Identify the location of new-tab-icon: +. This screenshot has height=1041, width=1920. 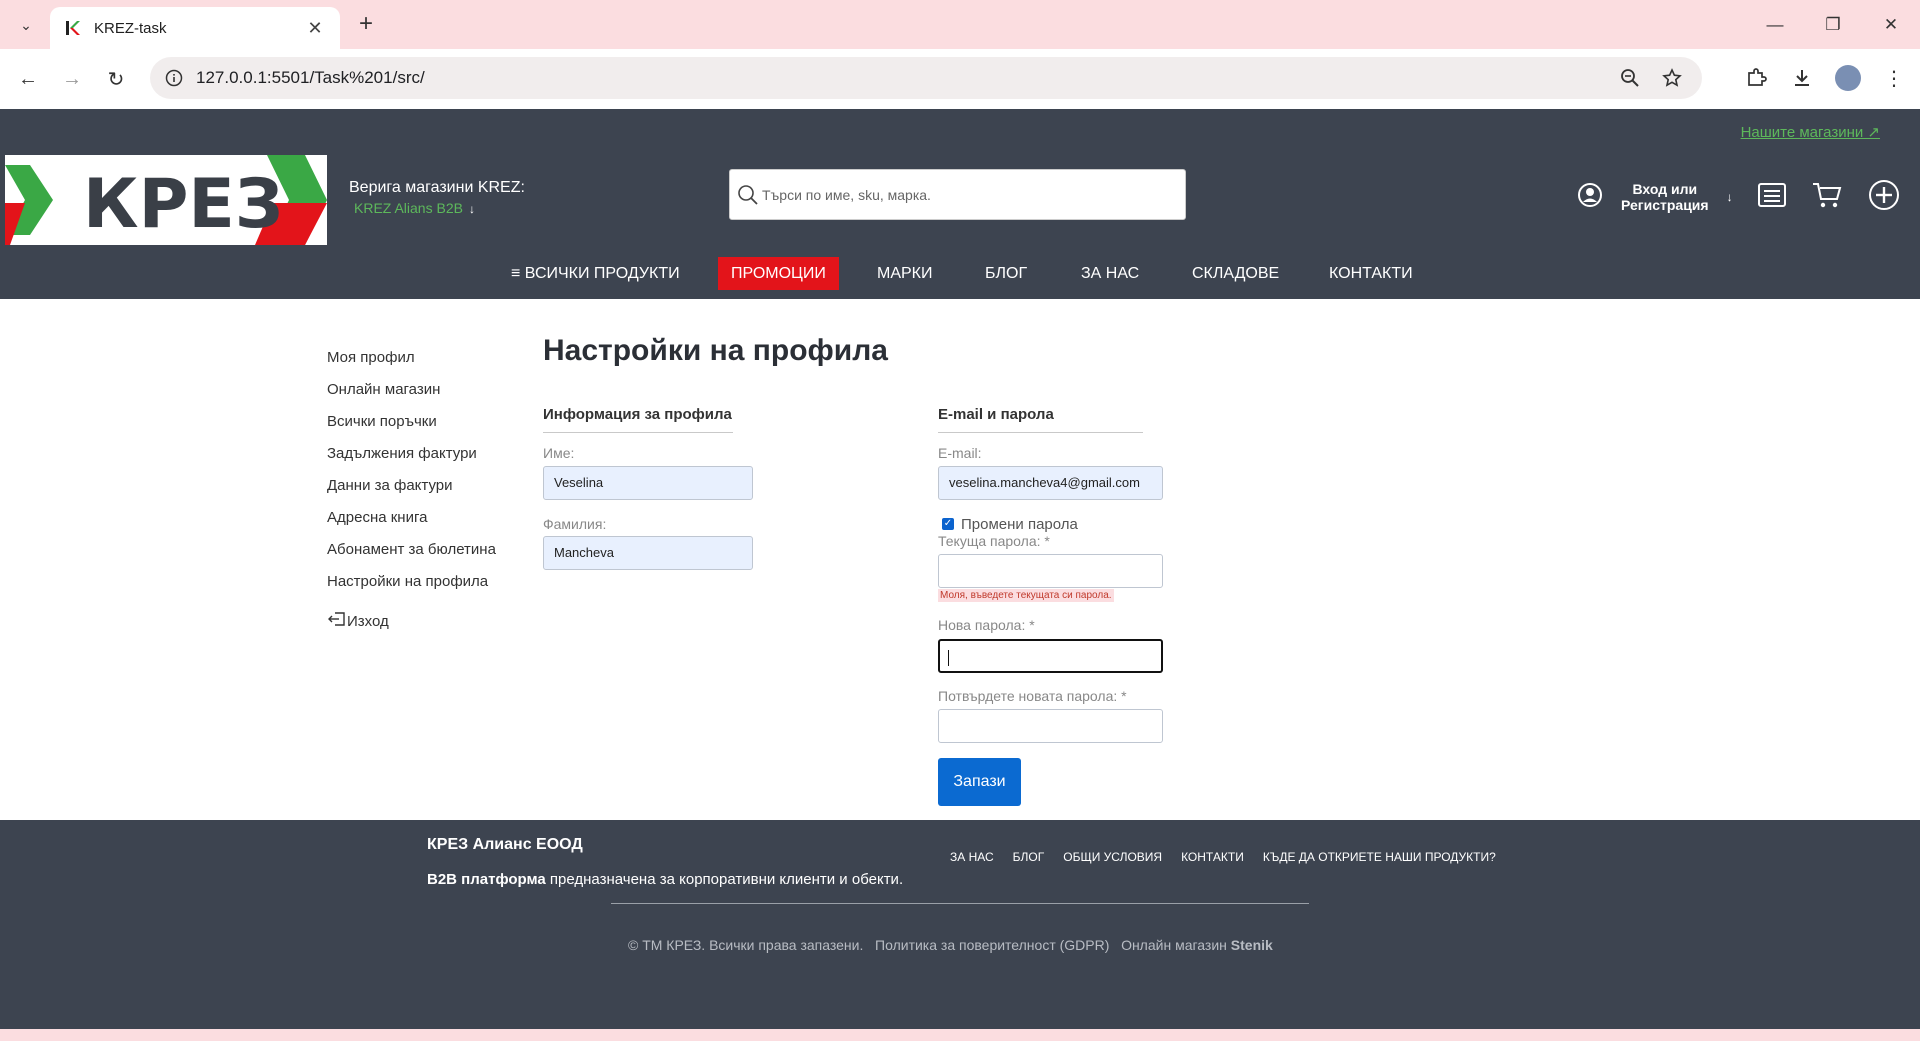
(366, 24).